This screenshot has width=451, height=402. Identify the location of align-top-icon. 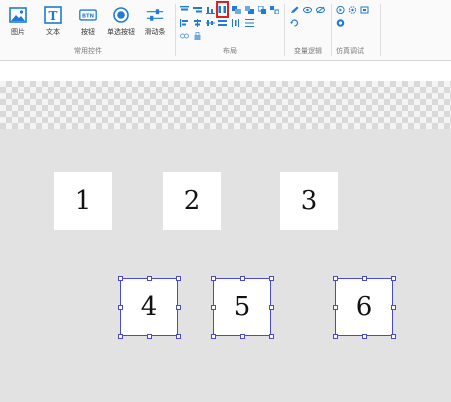
(184, 10).